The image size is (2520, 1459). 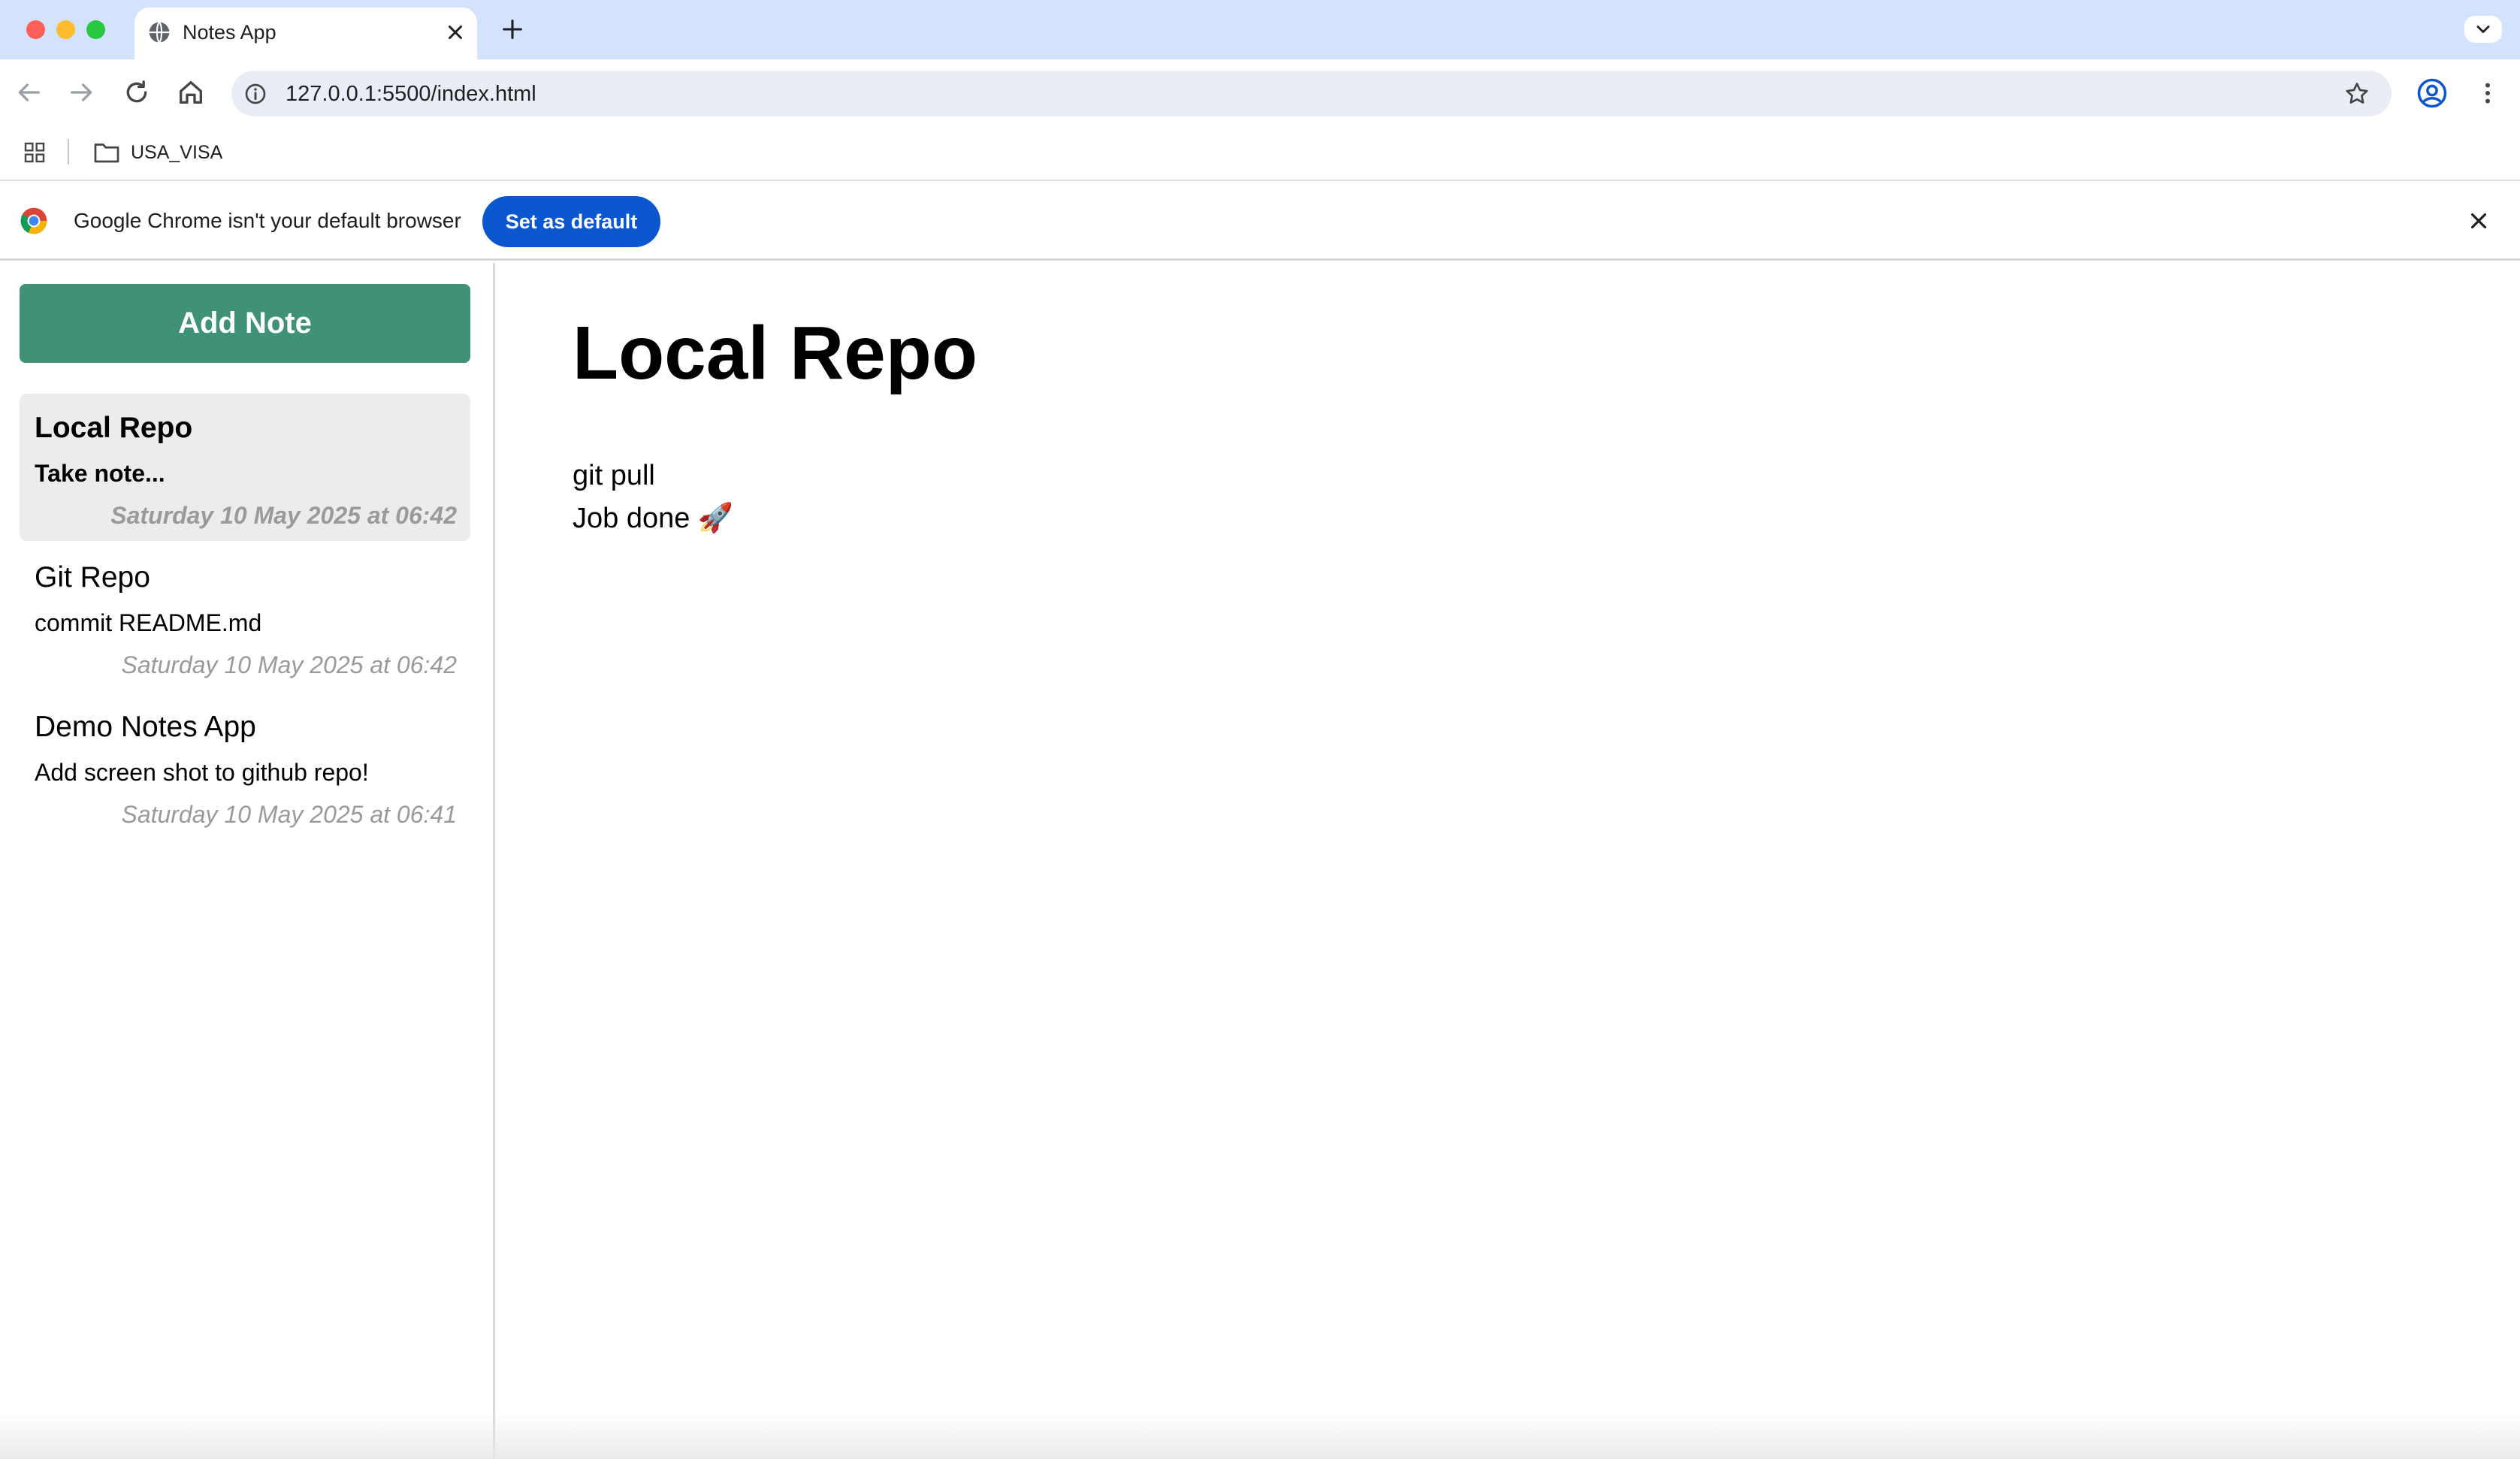 I want to click on note-body-line: Job done 🚀, so click(x=653, y=518).